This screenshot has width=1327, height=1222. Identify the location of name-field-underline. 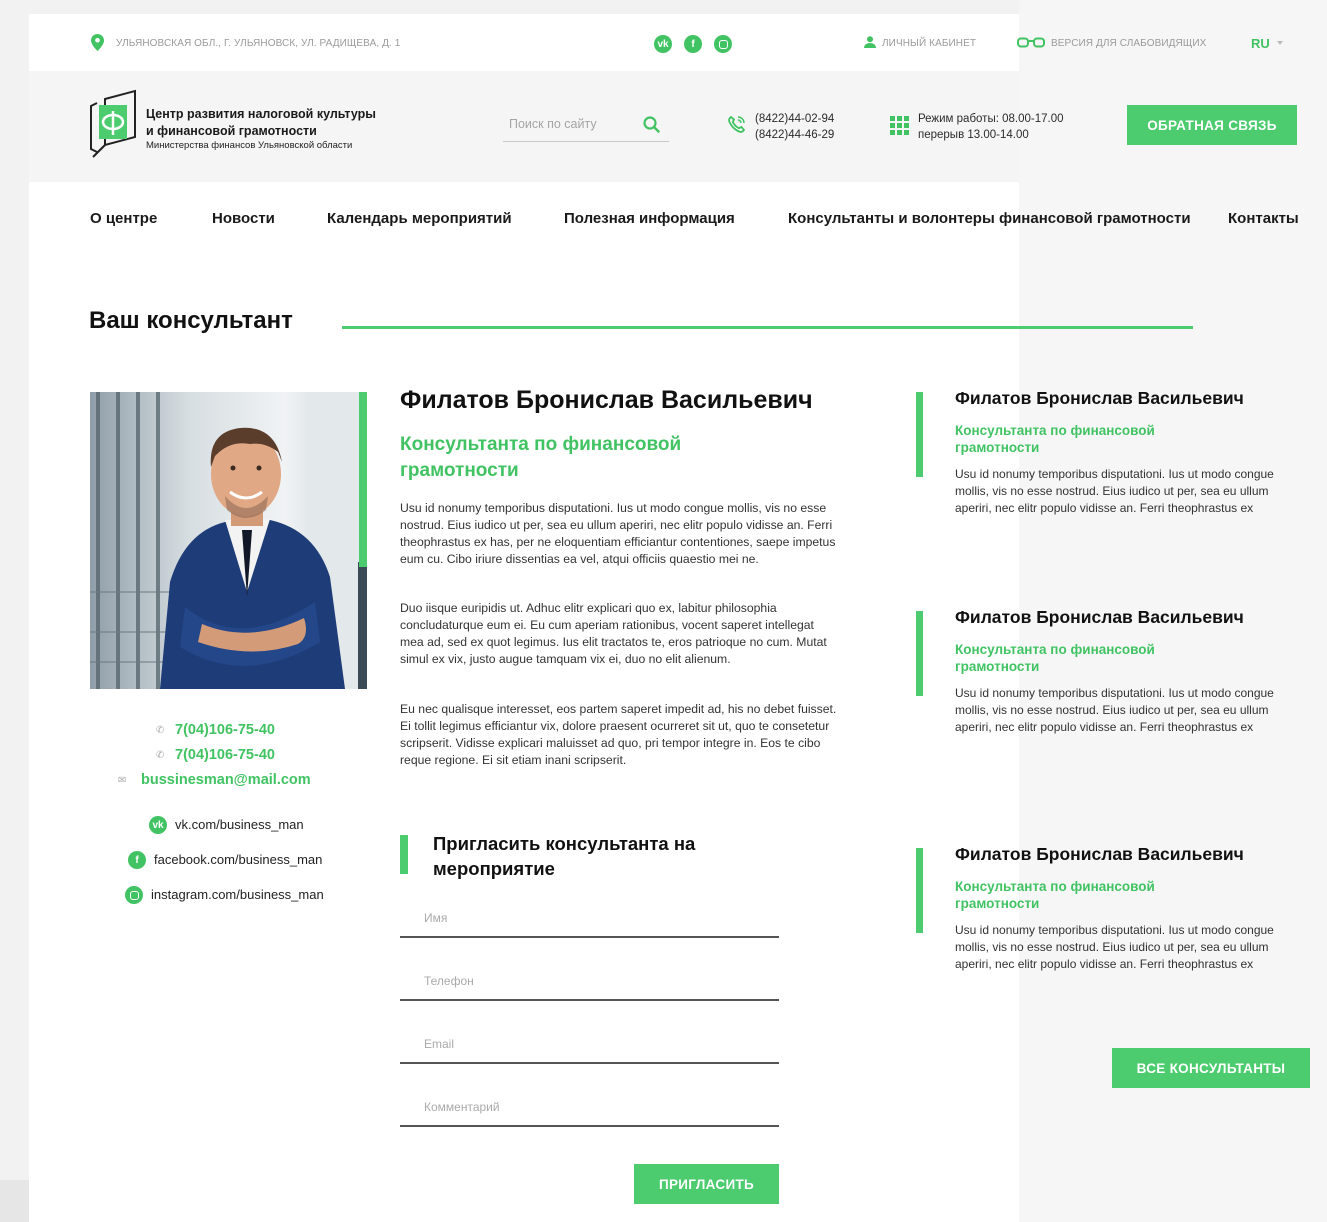
(589, 937).